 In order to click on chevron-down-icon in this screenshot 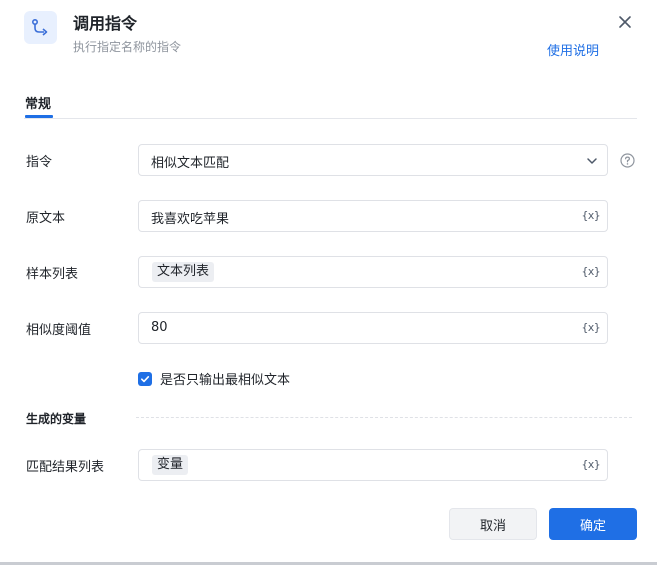, I will do `click(592, 161)`.